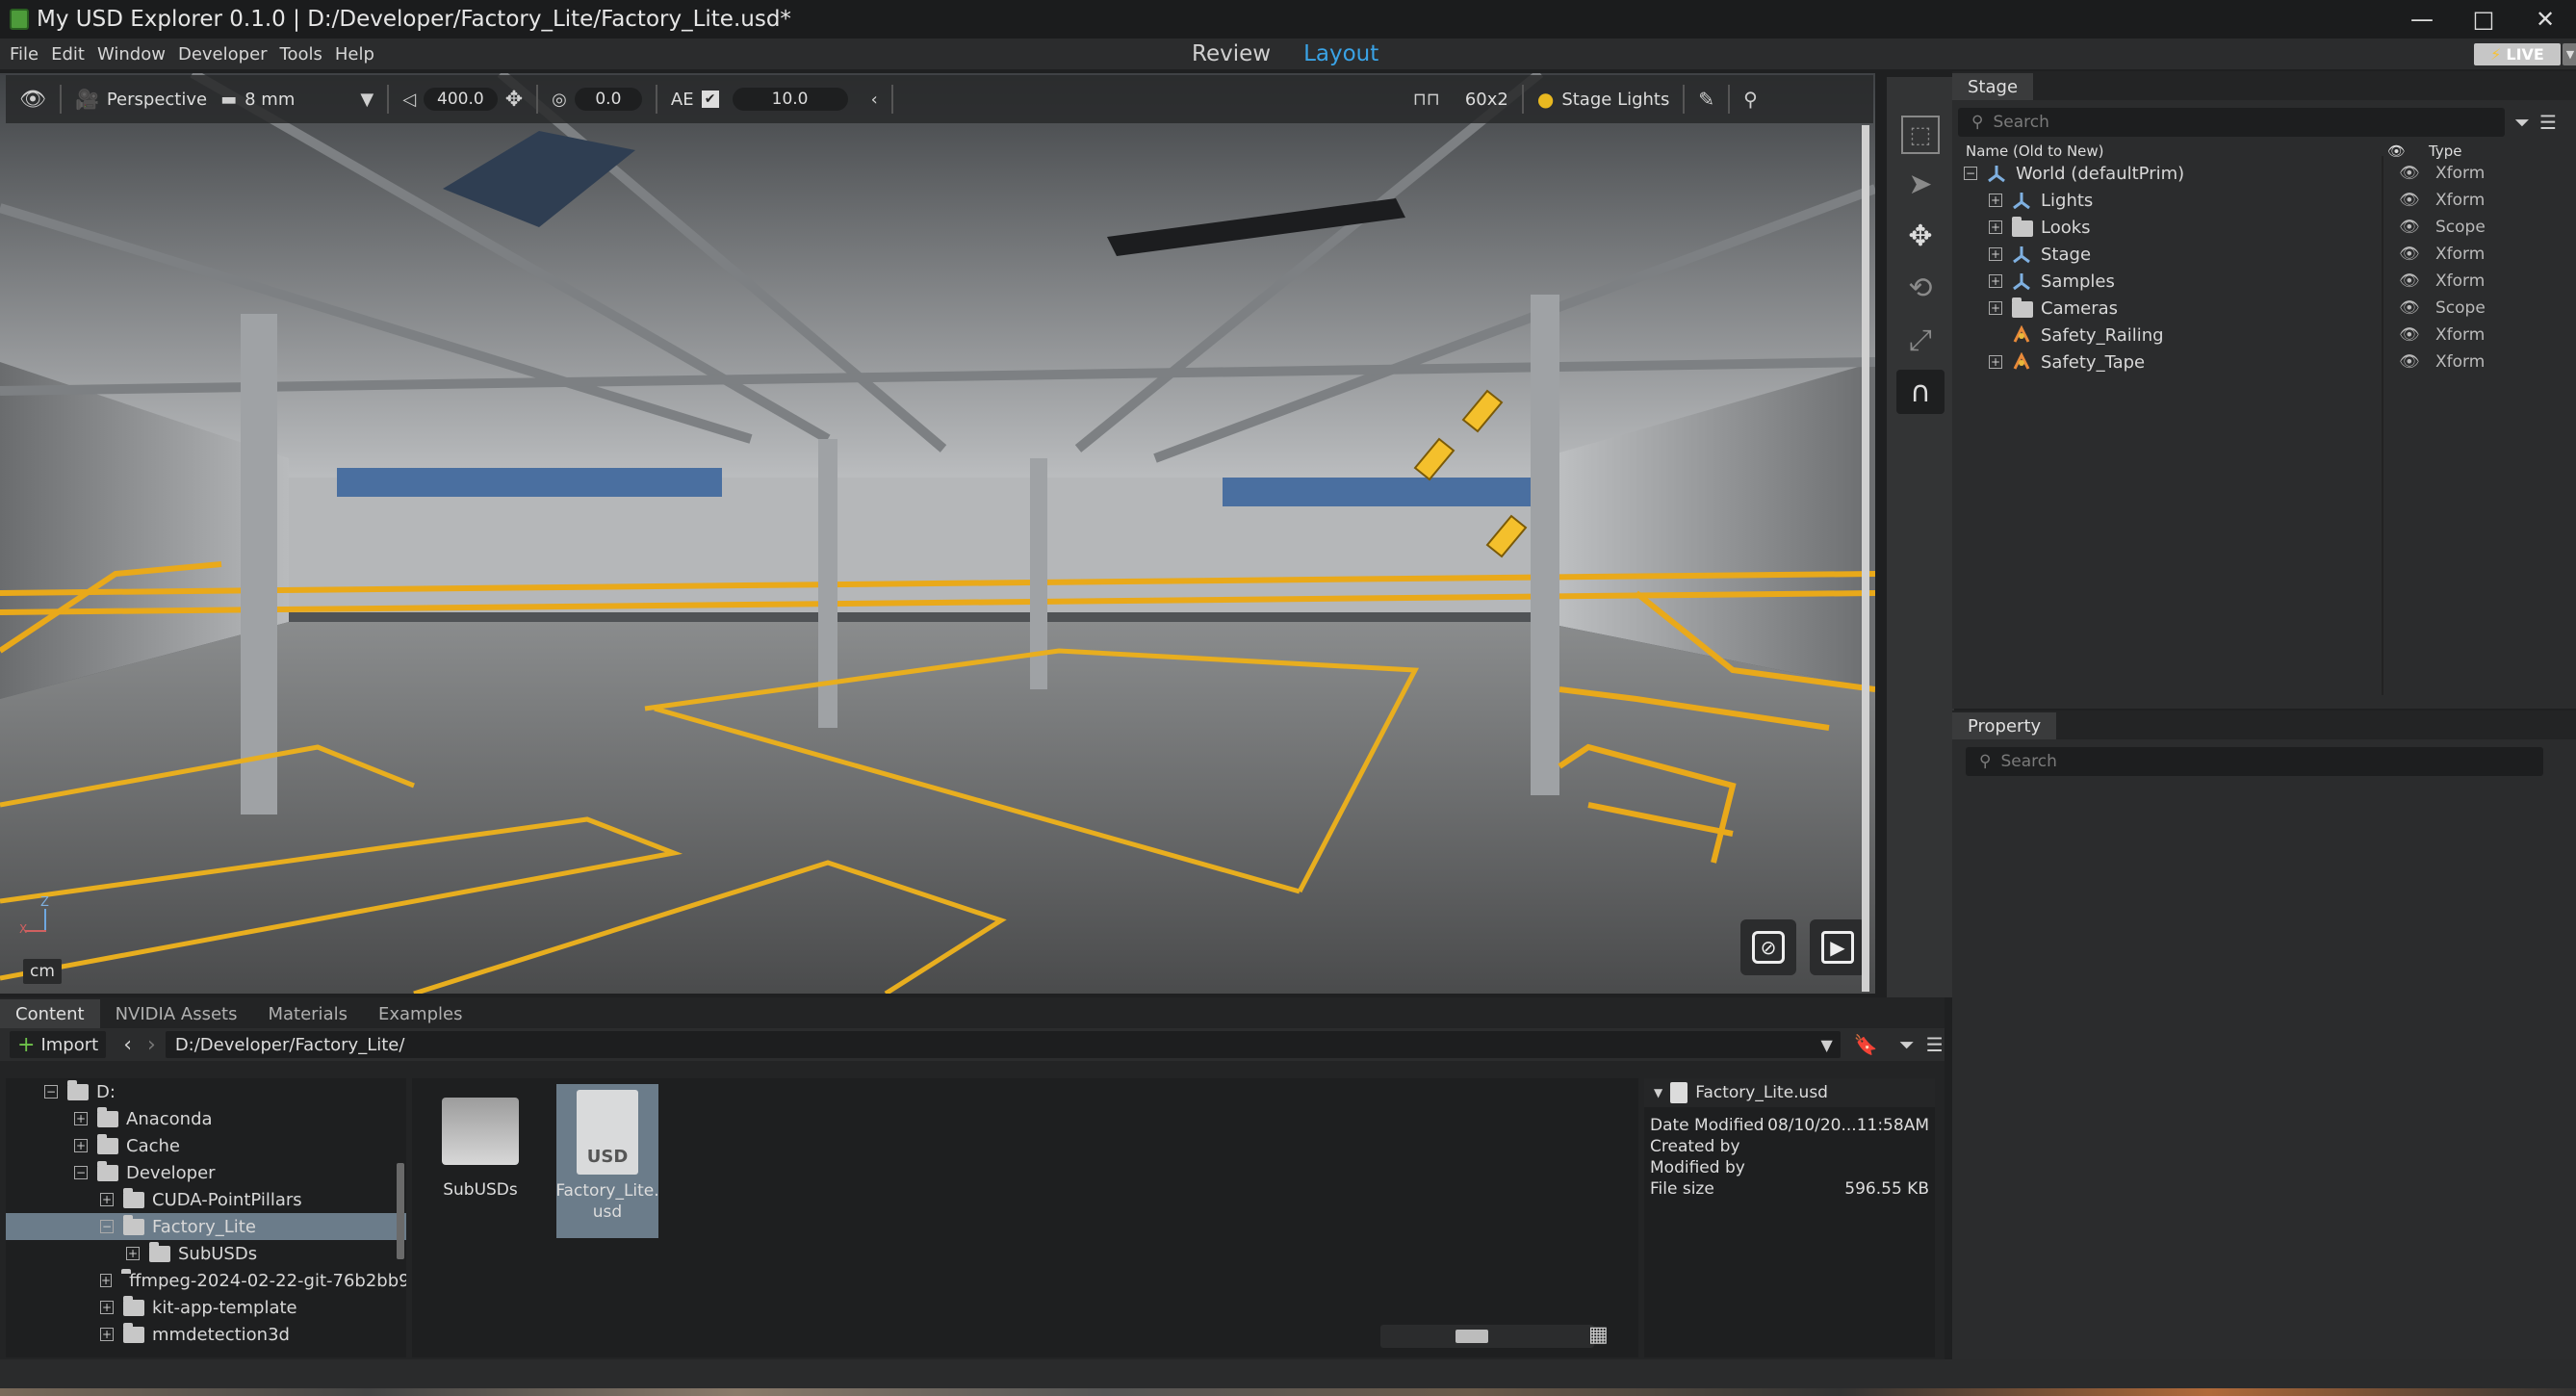 This screenshot has height=1396, width=2576. I want to click on stage-tree-row: + Lights 👁 Xform, so click(2270, 200).